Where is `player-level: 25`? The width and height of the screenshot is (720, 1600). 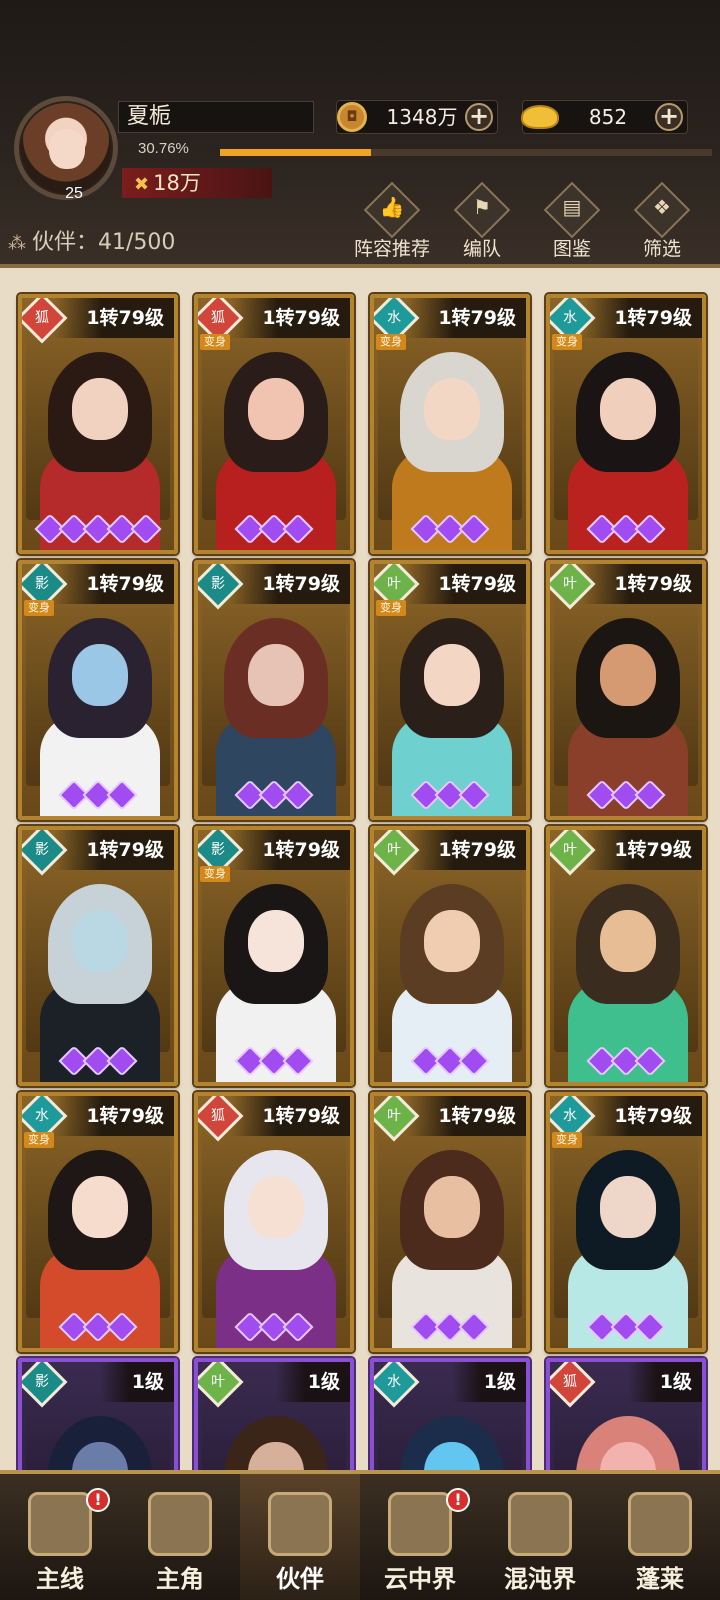 player-level: 25 is located at coordinates (74, 193).